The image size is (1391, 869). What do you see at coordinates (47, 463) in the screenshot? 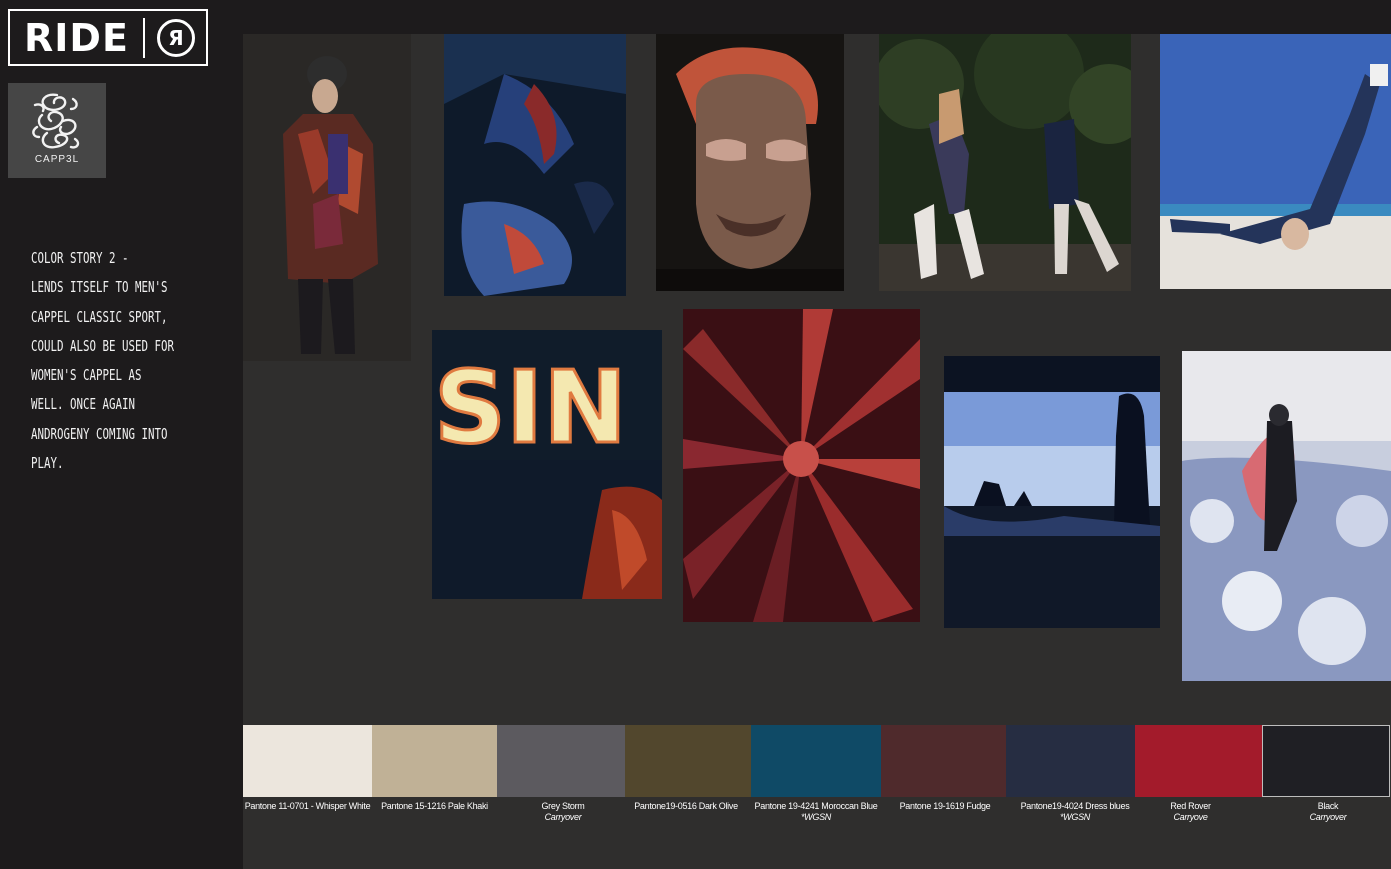
I see `story-line: play.` at bounding box center [47, 463].